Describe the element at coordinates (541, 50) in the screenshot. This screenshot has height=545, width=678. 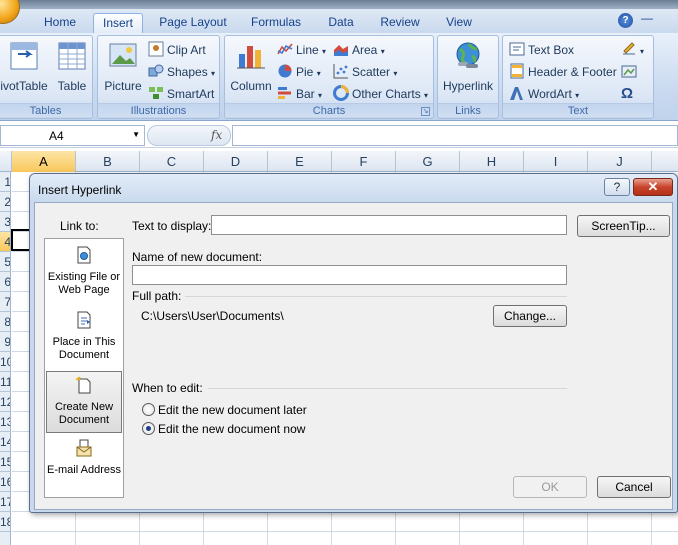
I see `textbox-button: Text Box` at that location.